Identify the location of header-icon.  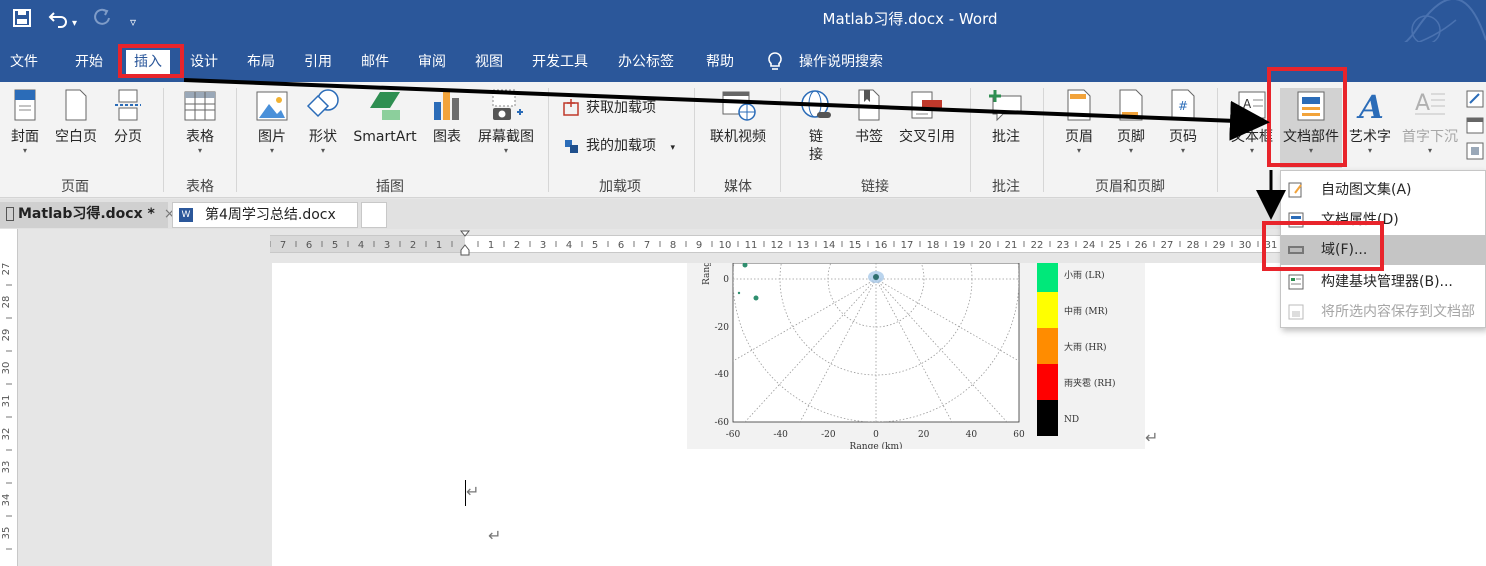
(1079, 105).